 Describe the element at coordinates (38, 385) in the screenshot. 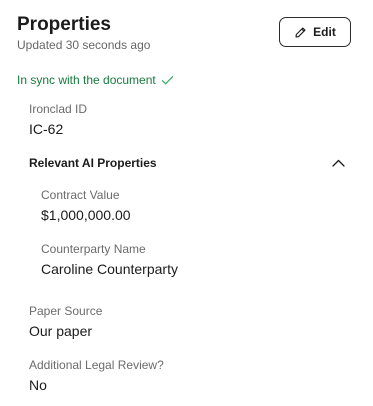

I see `additional-legal-review-value: No` at that location.